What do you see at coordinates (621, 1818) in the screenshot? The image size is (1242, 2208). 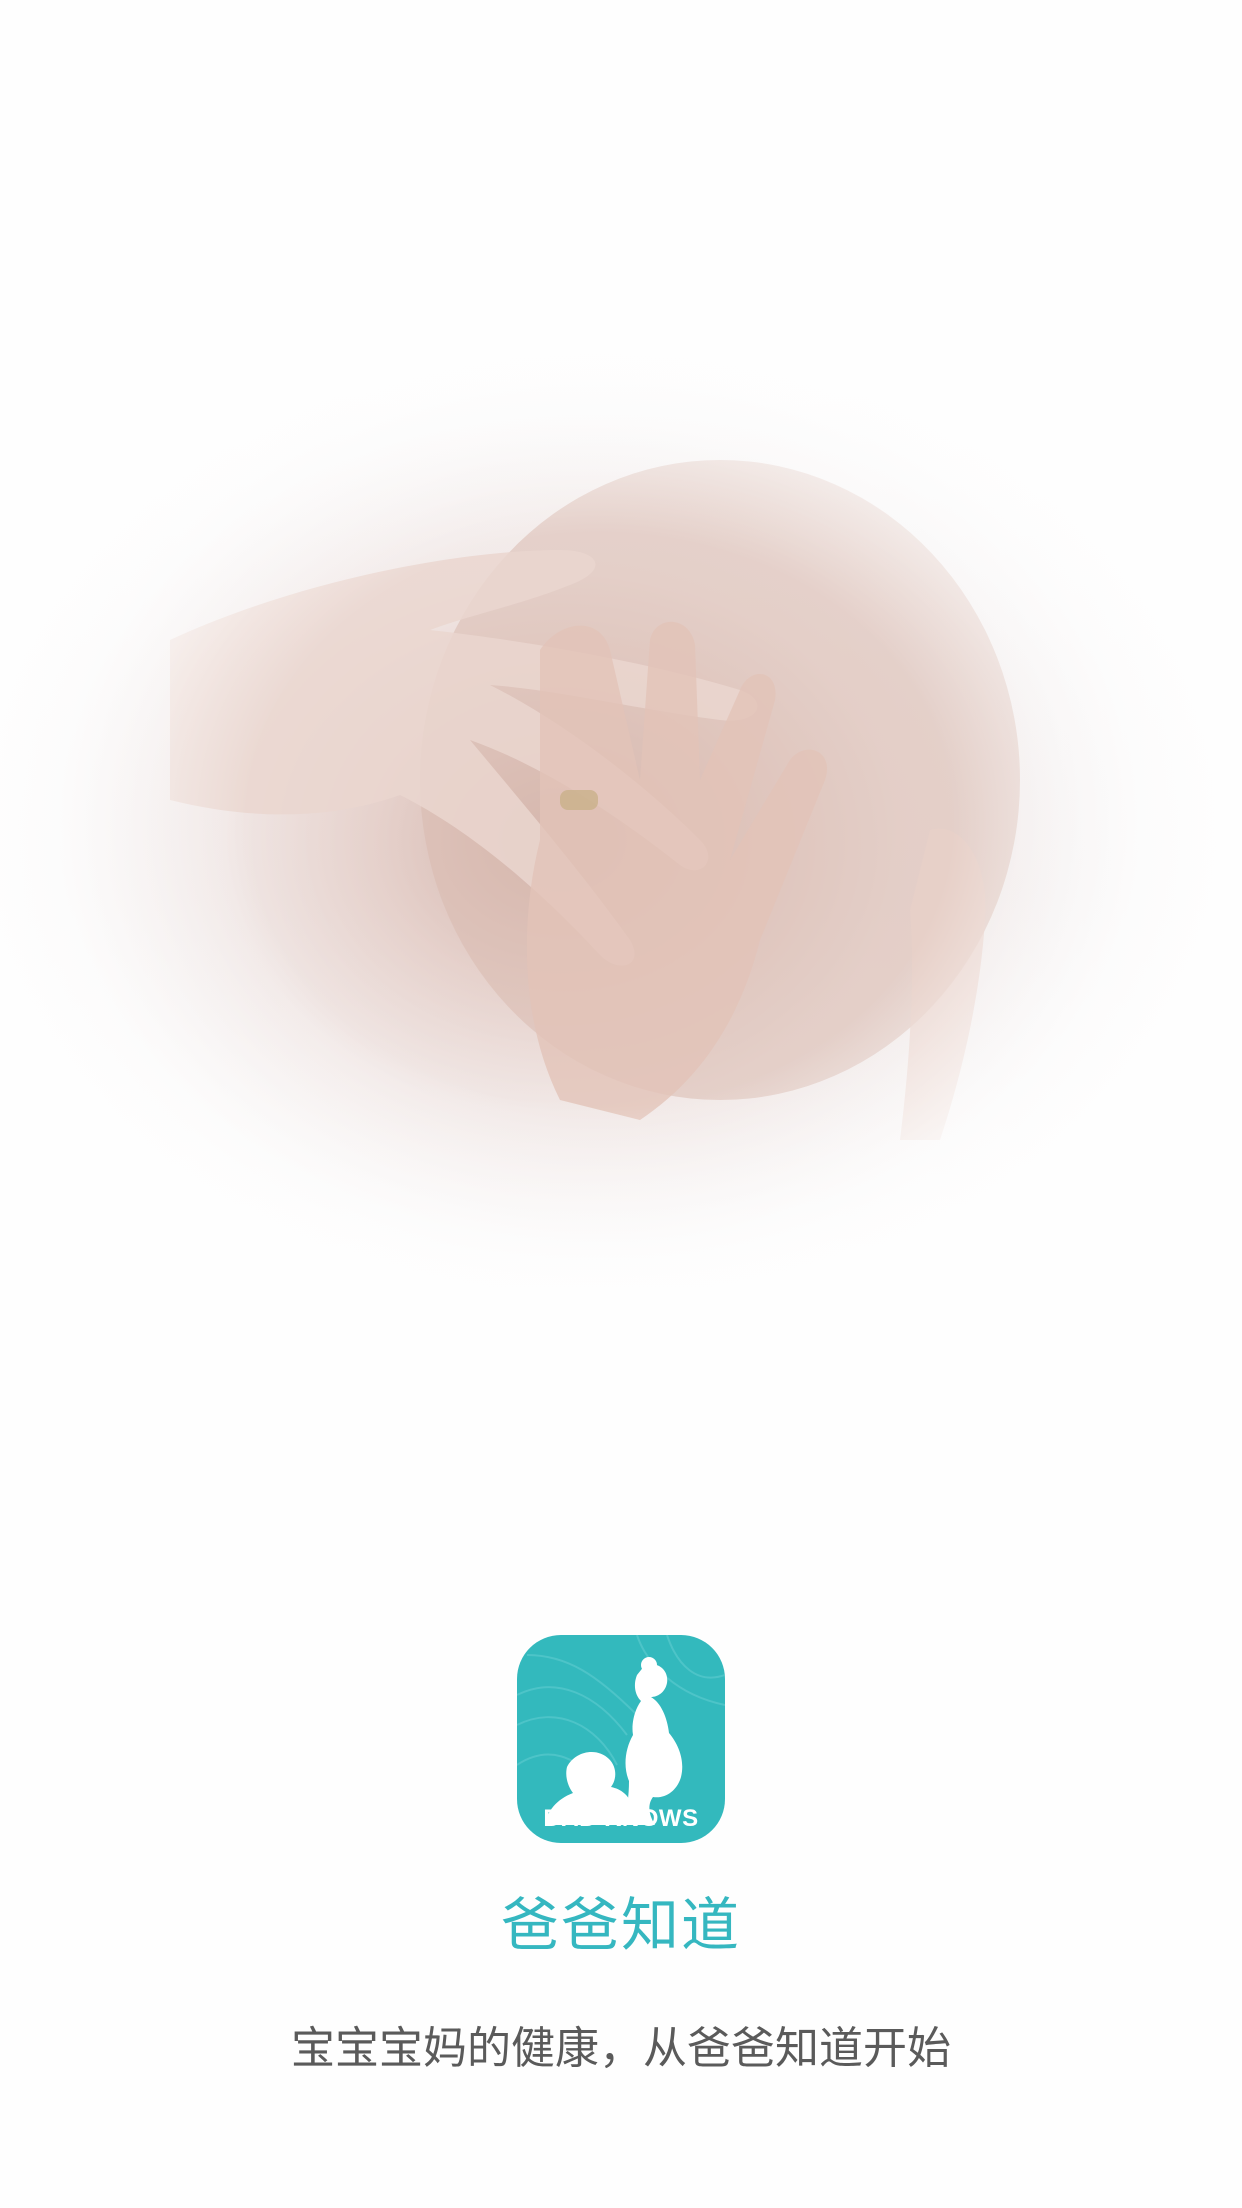 I see `logo-wordmark: DAD KNOWS` at bounding box center [621, 1818].